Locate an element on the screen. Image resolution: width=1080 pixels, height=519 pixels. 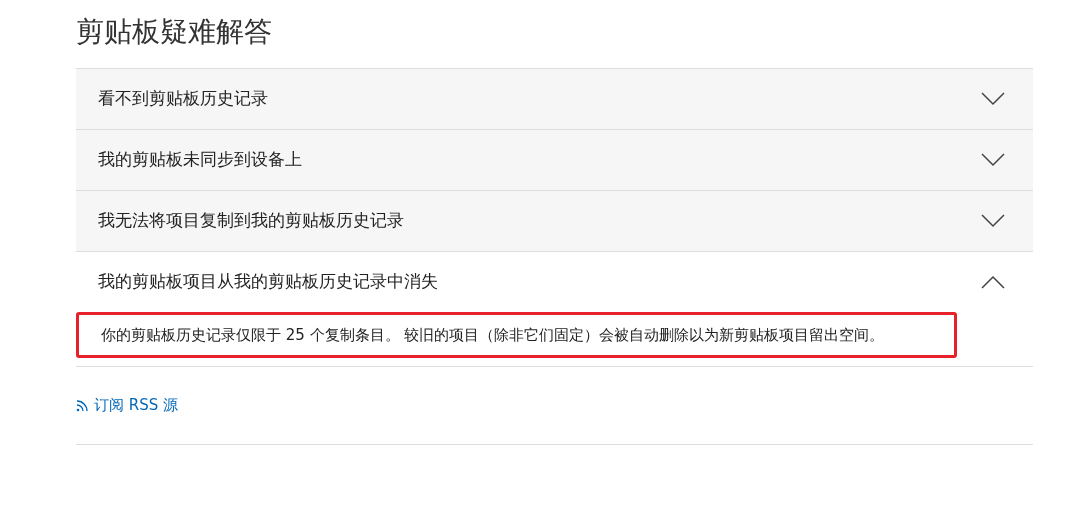
answer-text: 你的剪贴板历史记录仅限于 25 个复制条目。 较旧的项目（除非它们固定）会被自动删除以为新剪贴板项目留出空间。 is located at coordinates (516, 335).